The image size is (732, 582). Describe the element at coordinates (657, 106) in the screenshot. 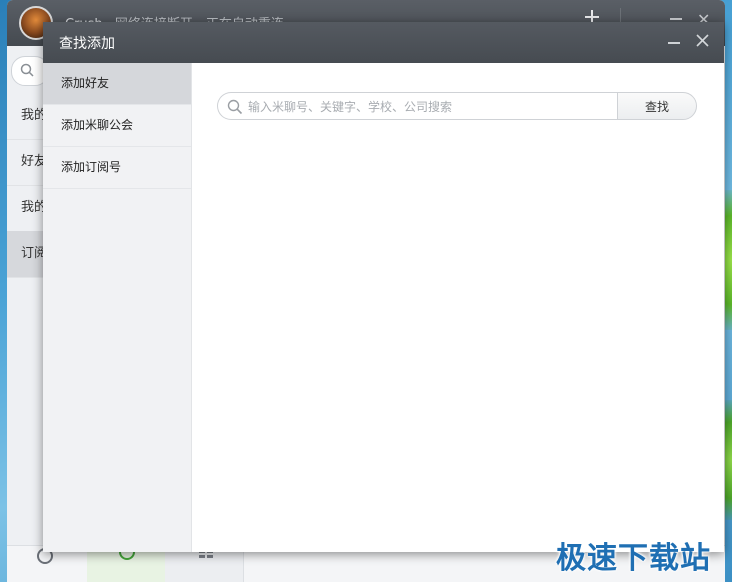

I see `search-button: 查找` at that location.